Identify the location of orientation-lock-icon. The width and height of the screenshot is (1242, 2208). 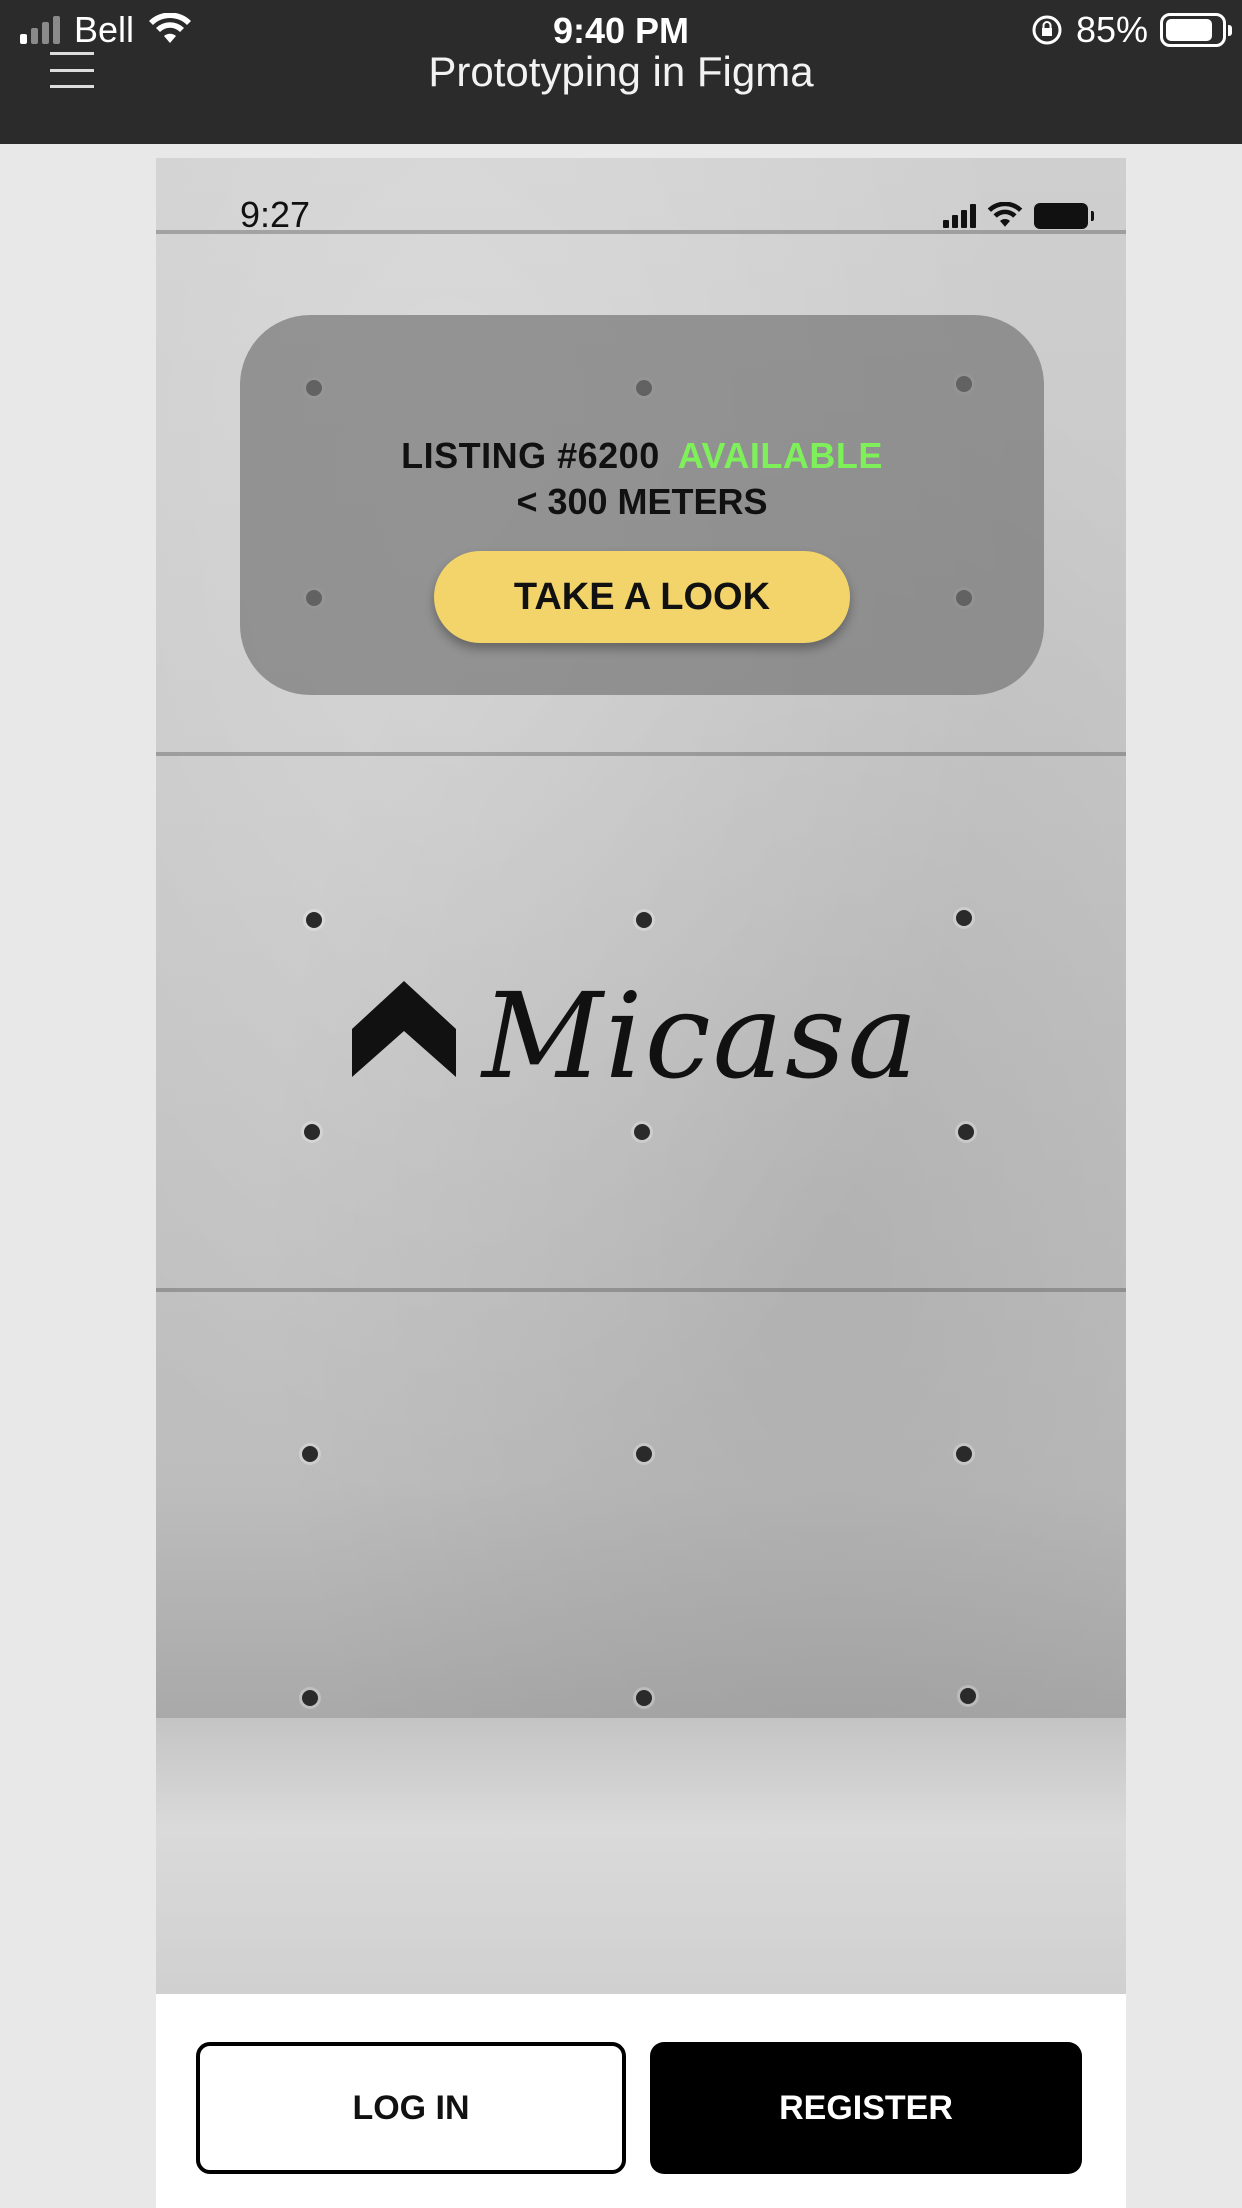
(1047, 30).